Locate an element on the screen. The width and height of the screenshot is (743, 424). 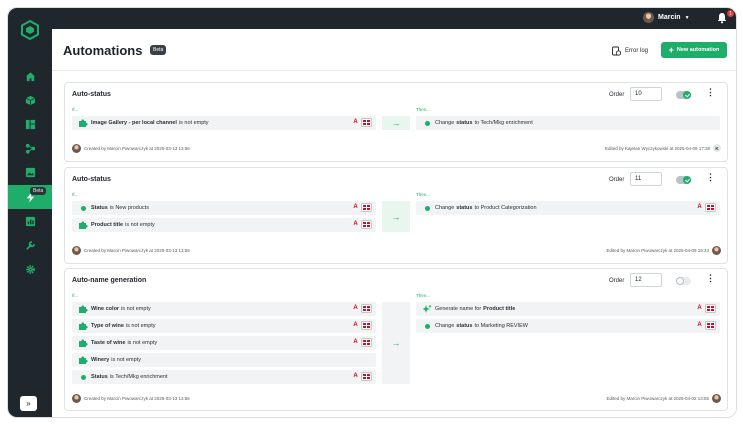
image-icon is located at coordinates (30, 172).